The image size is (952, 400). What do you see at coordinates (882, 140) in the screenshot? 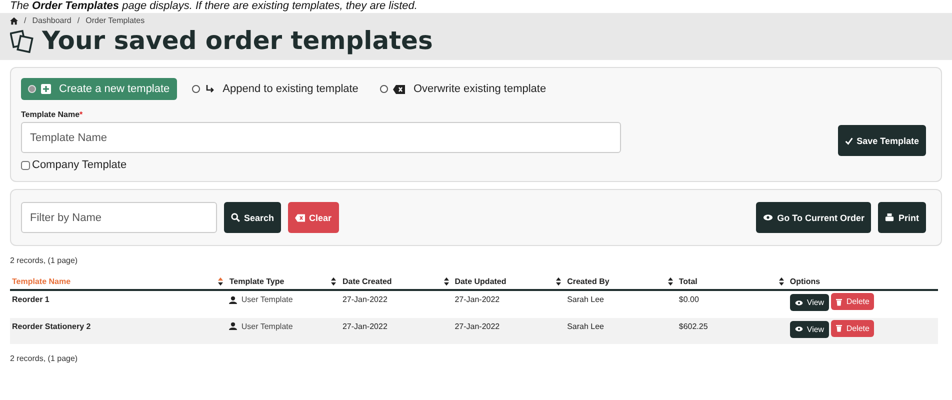
I see `save-template-button: Save Template` at bounding box center [882, 140].